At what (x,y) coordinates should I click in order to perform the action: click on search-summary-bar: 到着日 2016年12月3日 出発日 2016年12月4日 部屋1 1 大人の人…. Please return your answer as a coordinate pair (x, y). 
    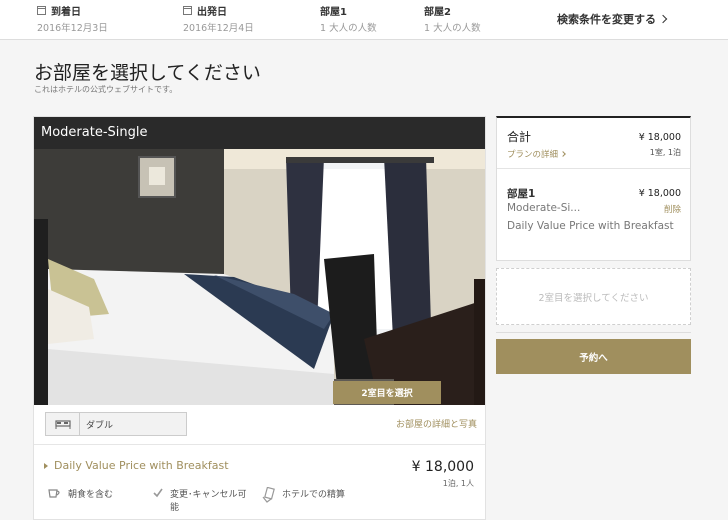
    Looking at the image, I should click on (364, 20).